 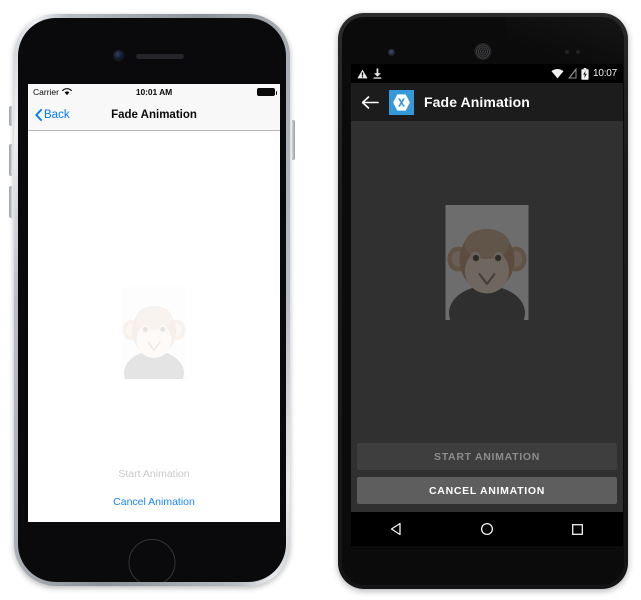 What do you see at coordinates (572, 73) in the screenshot?
I see `no-signal-icon` at bounding box center [572, 73].